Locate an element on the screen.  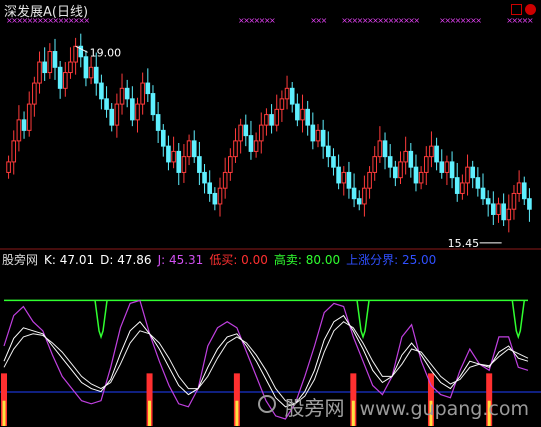
indicator-value-4: 低买: 0.00 is located at coordinates (238, 260).